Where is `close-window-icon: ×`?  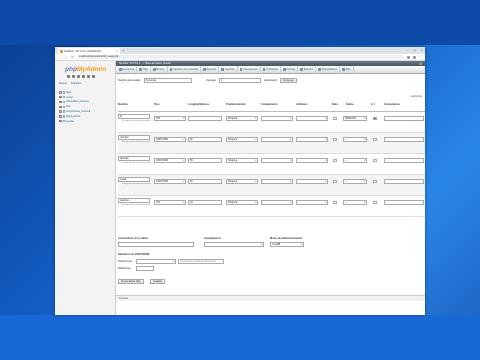 close-window-icon: × is located at coordinates (422, 50).